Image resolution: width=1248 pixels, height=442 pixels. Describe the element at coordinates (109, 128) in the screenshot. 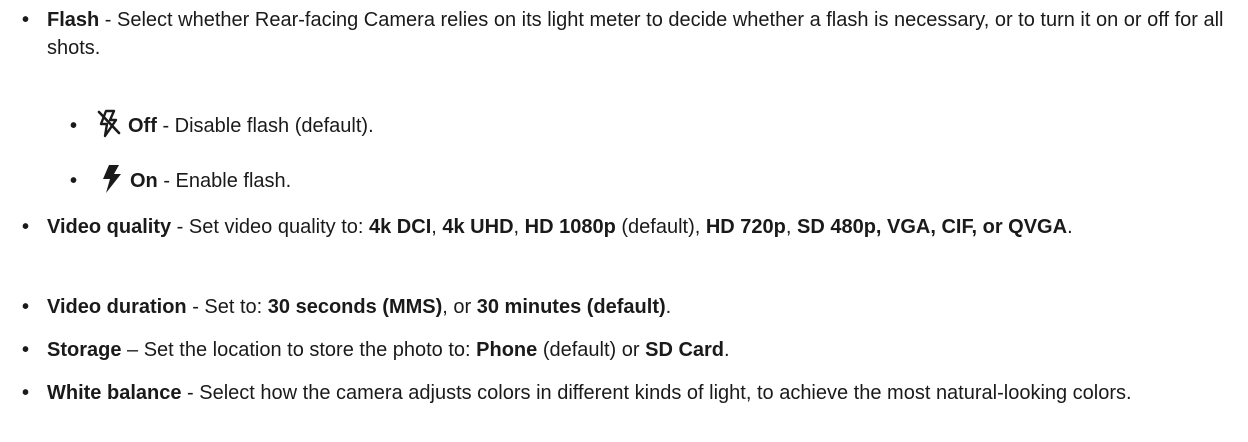

I see `flash-off-icon` at that location.